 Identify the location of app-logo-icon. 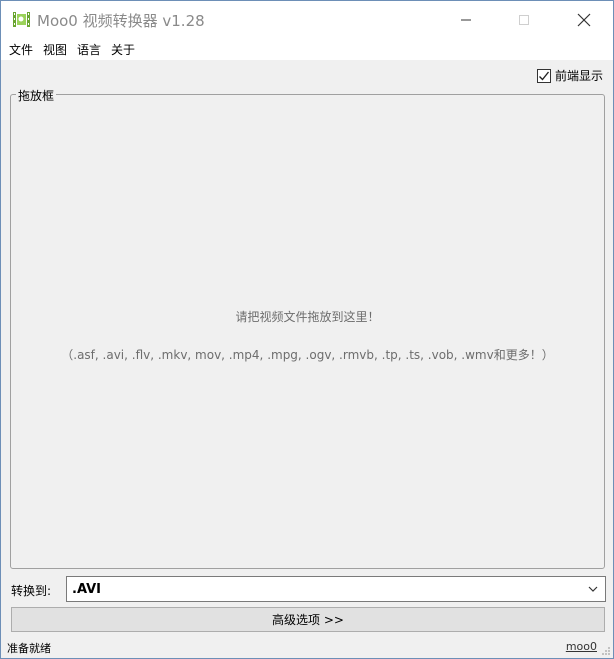
(21, 19).